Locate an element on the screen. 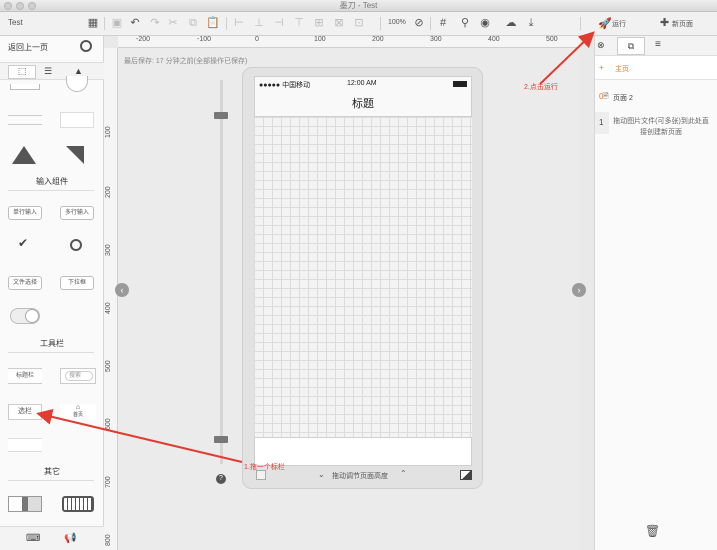 The image size is (717, 550). drop-images-hint: 拖动图片文件(可多张)到此处直接创建新页面 is located at coordinates (661, 127).